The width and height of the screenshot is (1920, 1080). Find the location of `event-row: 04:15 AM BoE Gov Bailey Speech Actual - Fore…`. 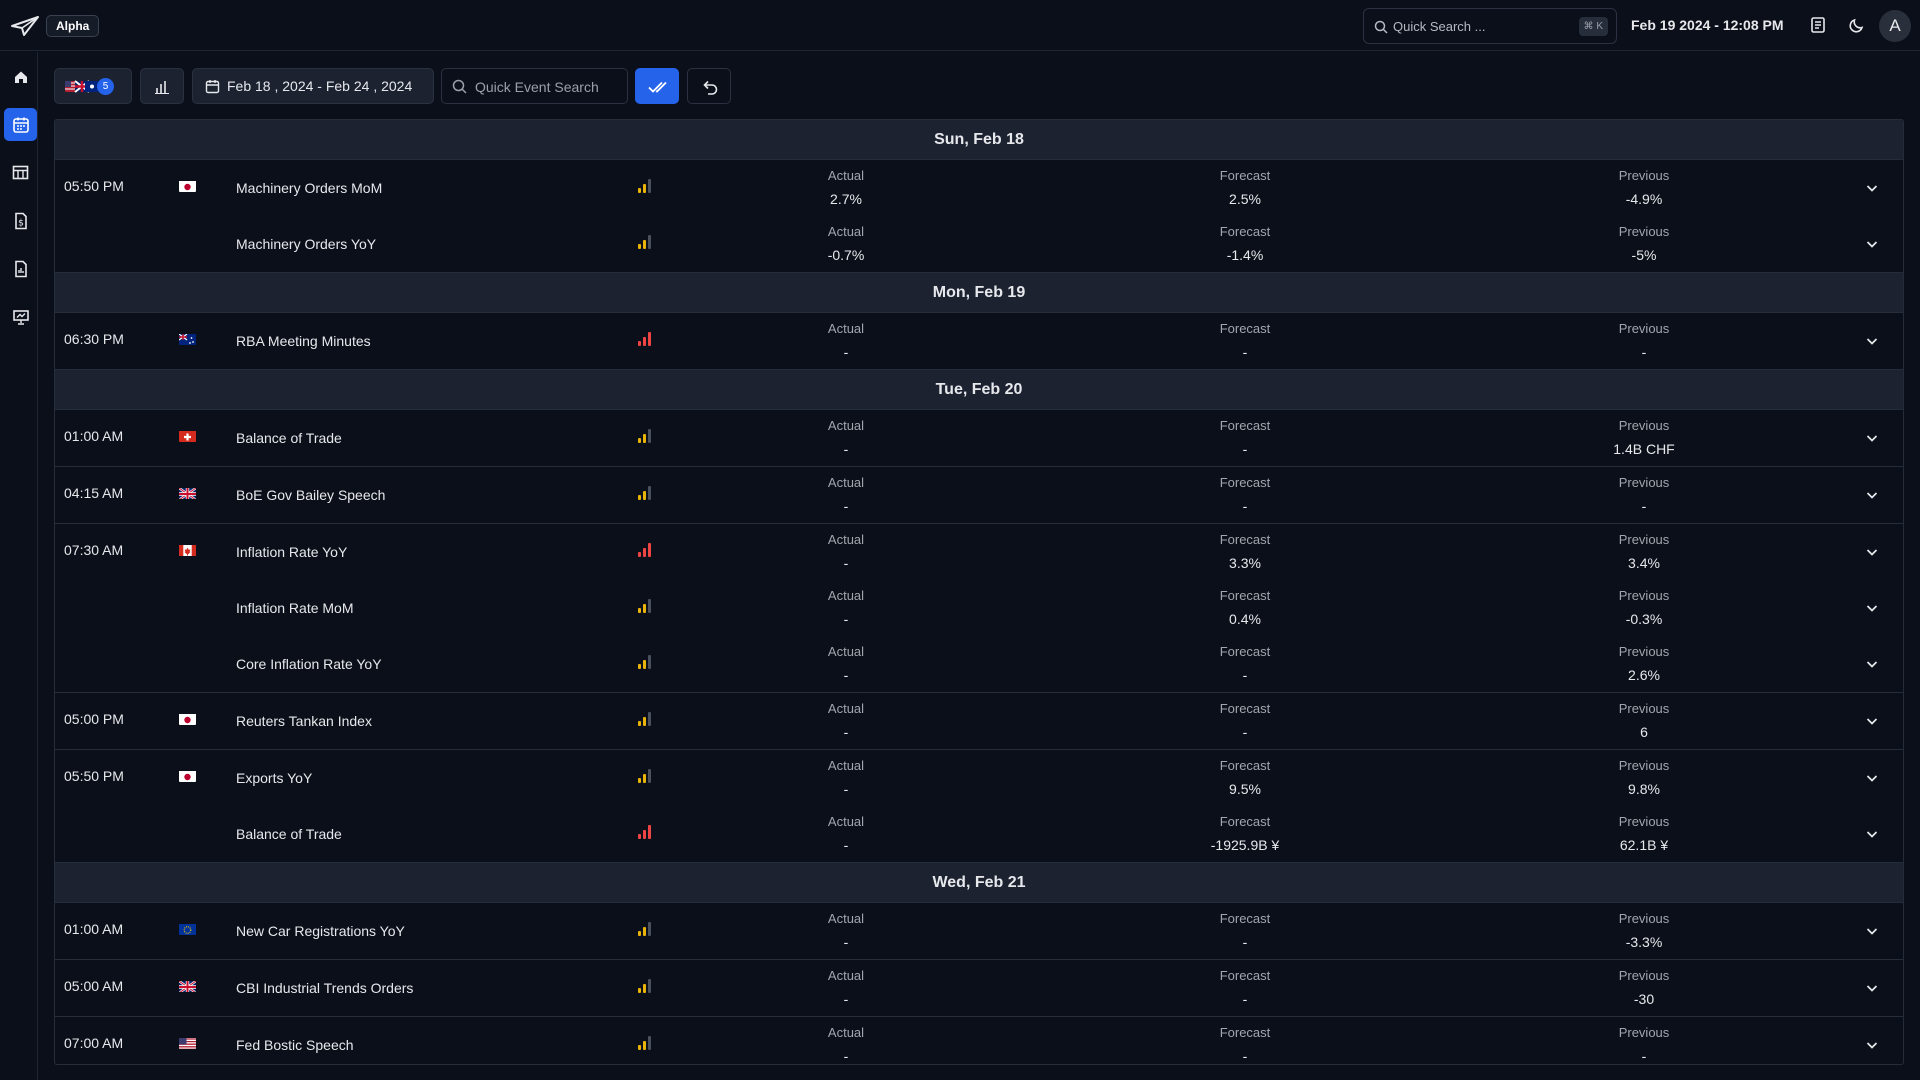

event-row: 04:15 AM BoE Gov Bailey Speech Actual - Fore… is located at coordinates (979, 495).